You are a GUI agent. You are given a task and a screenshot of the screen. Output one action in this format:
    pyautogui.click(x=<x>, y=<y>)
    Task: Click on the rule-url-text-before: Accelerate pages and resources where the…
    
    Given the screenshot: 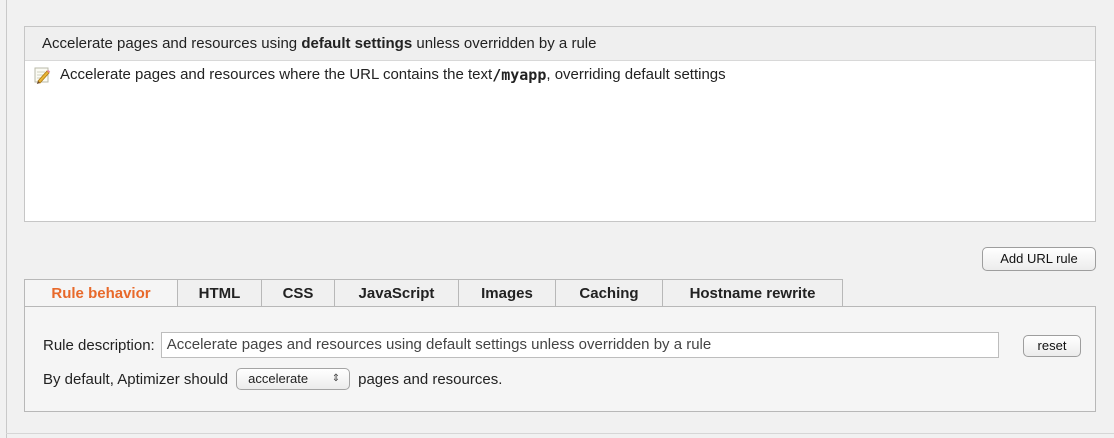 What is the action you would take?
    pyautogui.click(x=276, y=74)
    